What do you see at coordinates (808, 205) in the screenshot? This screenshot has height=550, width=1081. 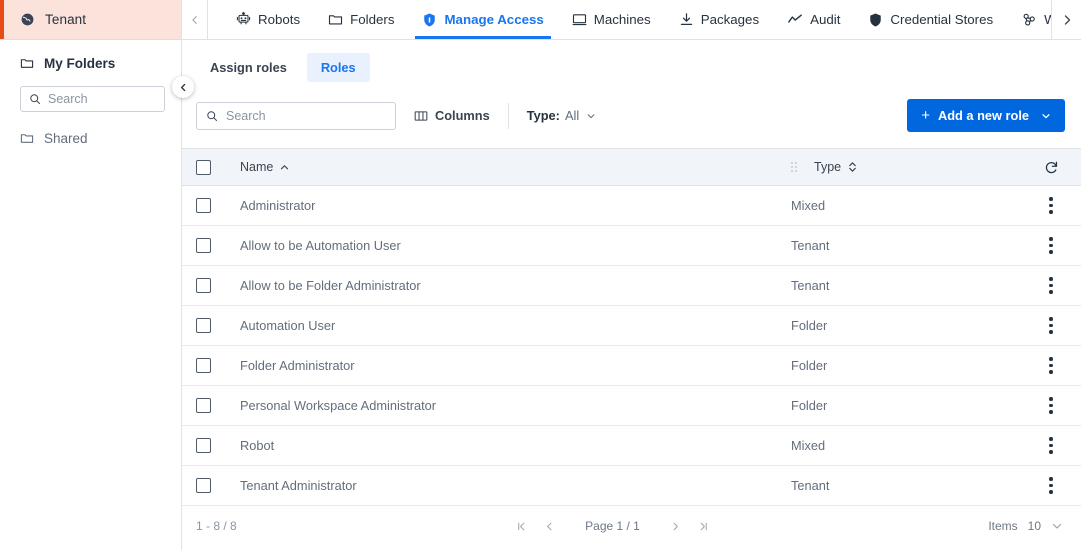 I see `role-type: Mixed` at bounding box center [808, 205].